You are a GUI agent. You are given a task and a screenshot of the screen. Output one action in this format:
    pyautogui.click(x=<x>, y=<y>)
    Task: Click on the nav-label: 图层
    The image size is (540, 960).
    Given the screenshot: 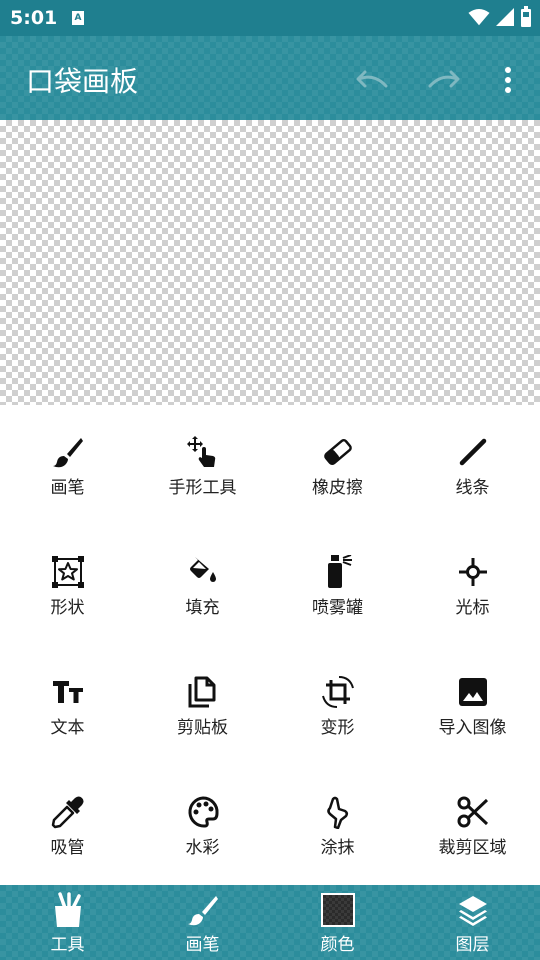 What is the action you would take?
    pyautogui.click(x=472, y=945)
    